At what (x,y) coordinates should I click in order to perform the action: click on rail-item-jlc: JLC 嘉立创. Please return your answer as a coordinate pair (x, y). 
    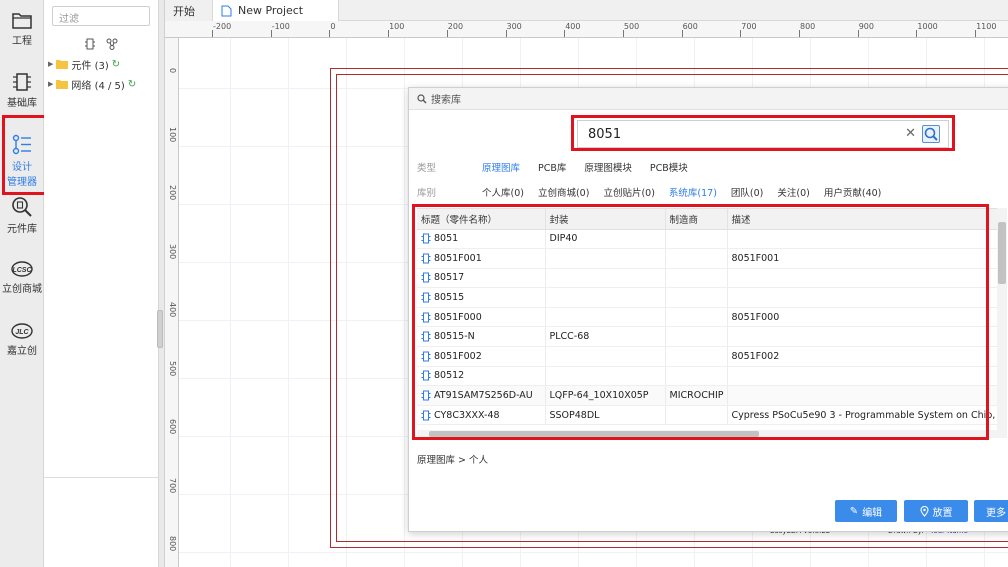
    Looking at the image, I should click on (22, 339).